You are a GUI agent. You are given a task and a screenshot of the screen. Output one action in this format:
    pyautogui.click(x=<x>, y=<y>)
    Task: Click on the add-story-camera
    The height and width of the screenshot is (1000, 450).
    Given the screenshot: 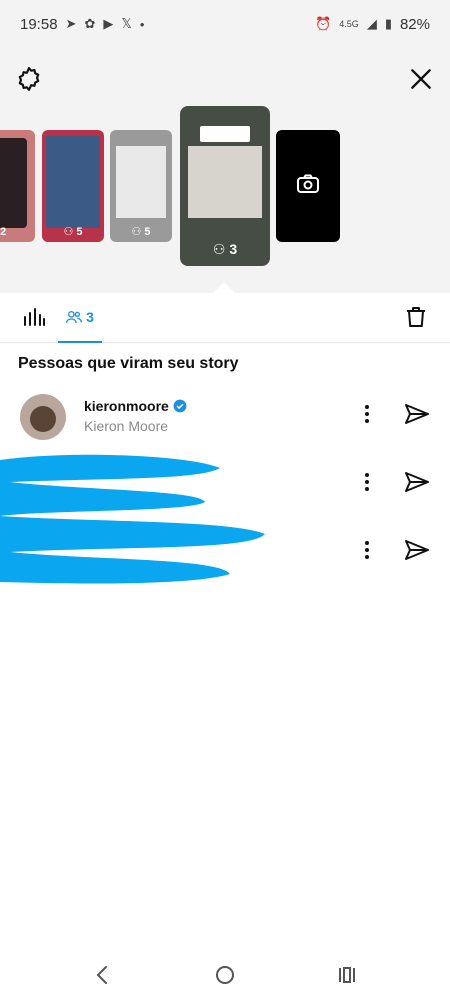 What is the action you would take?
    pyautogui.click(x=308, y=186)
    